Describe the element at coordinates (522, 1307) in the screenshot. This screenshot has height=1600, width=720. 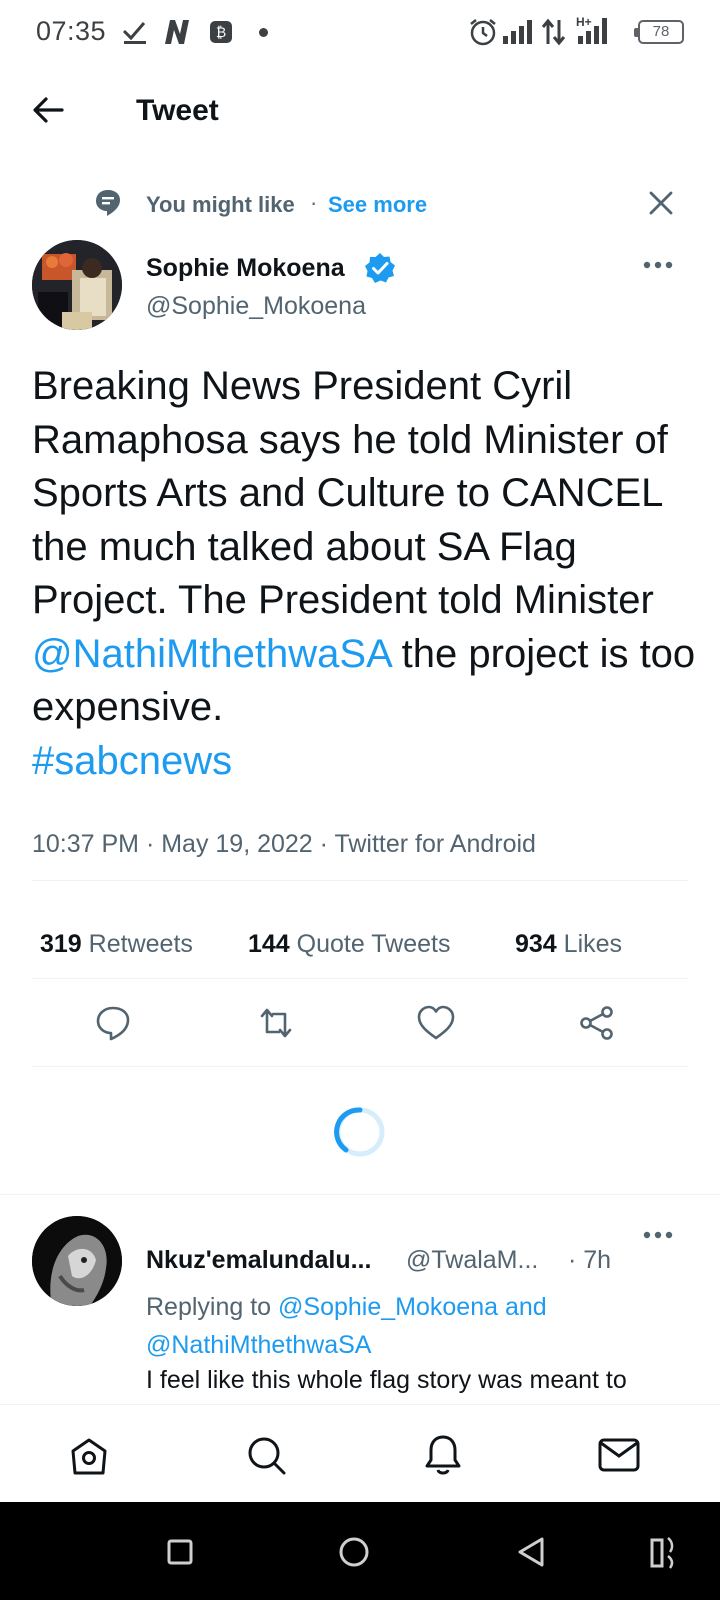
I see `replying-and: and` at that location.